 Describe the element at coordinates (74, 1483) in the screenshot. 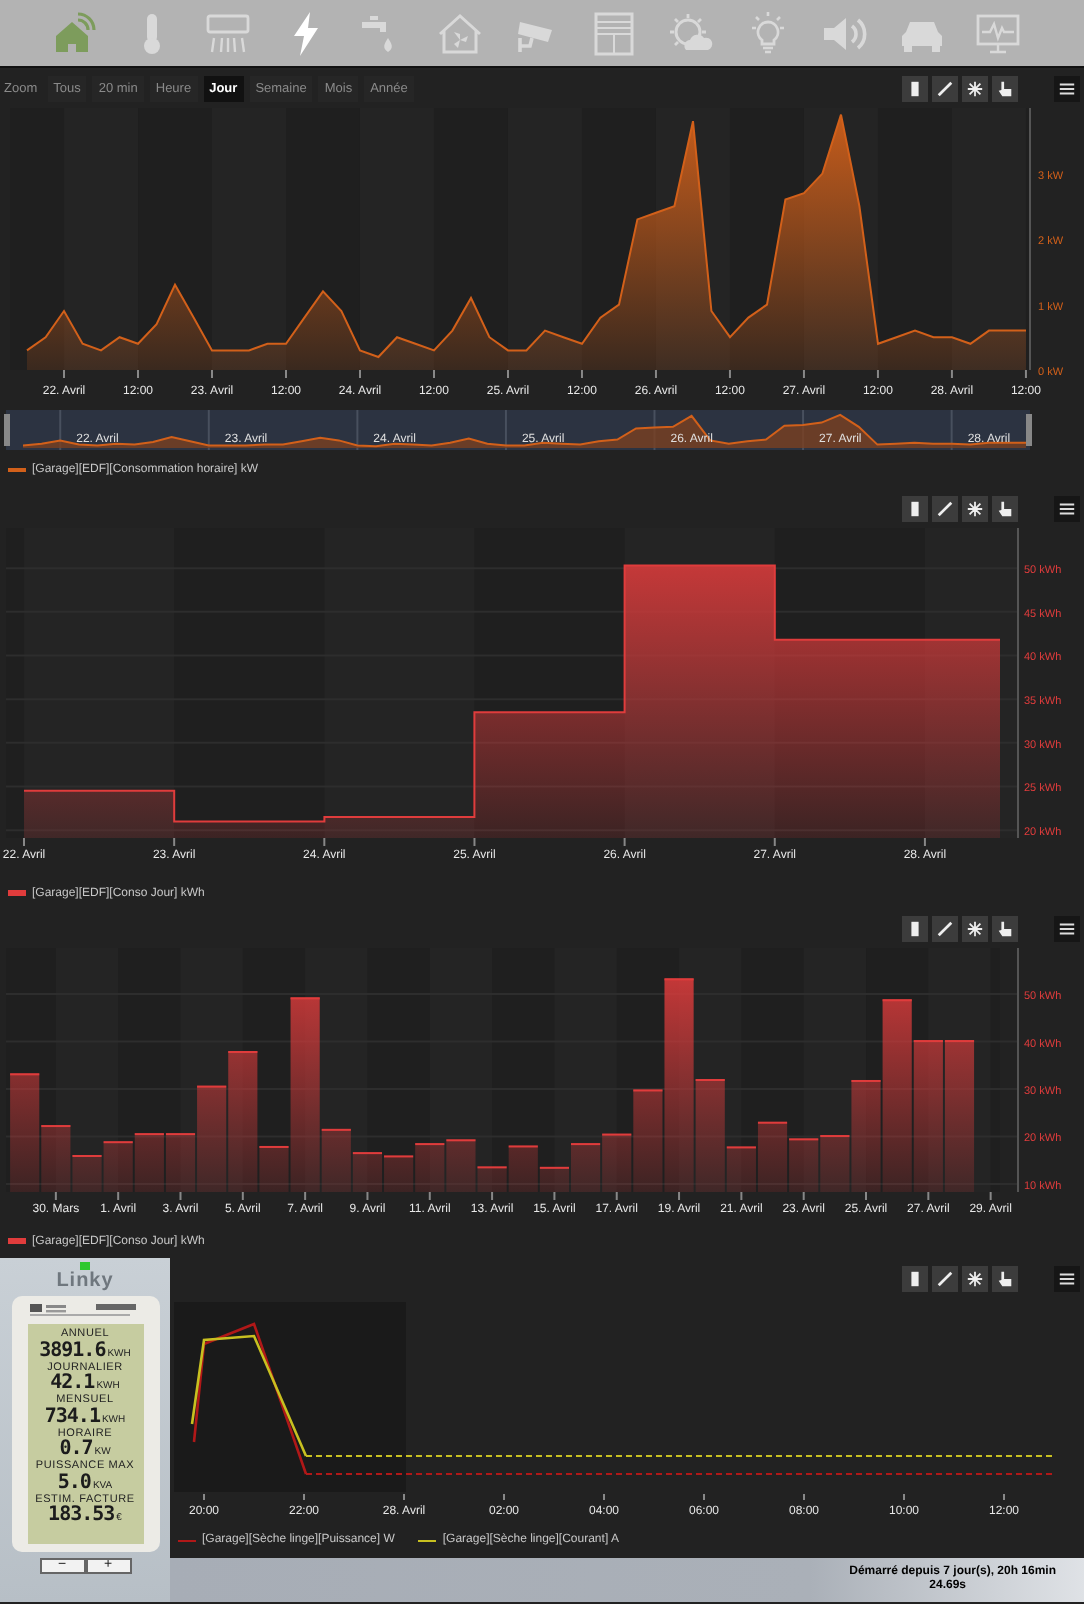

I see `reading-value: 5.0` at that location.